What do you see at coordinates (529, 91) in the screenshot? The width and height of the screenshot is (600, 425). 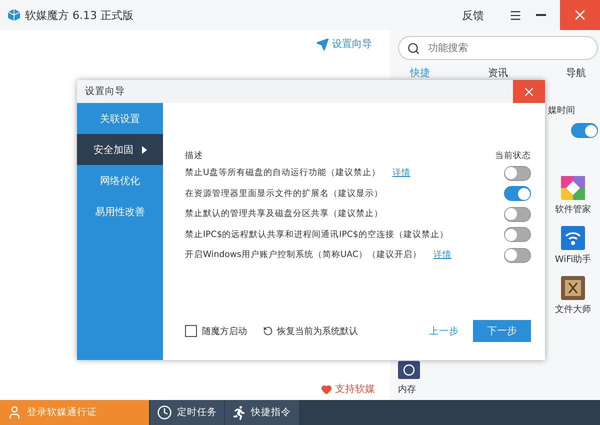 I see `dialog-close-button` at bounding box center [529, 91].